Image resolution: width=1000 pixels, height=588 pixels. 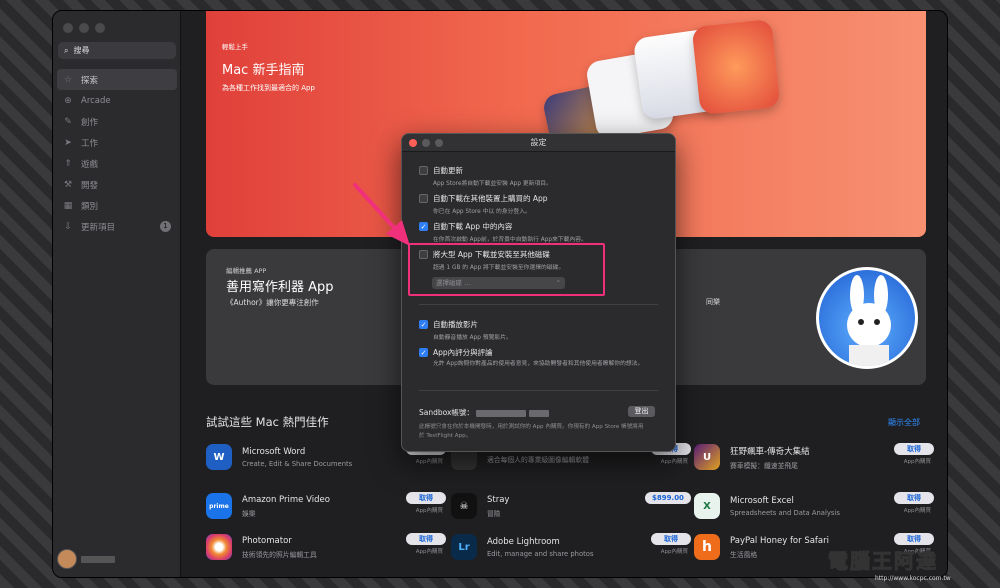 I want to click on joystick-icon: ⊕, so click(x=68, y=100).